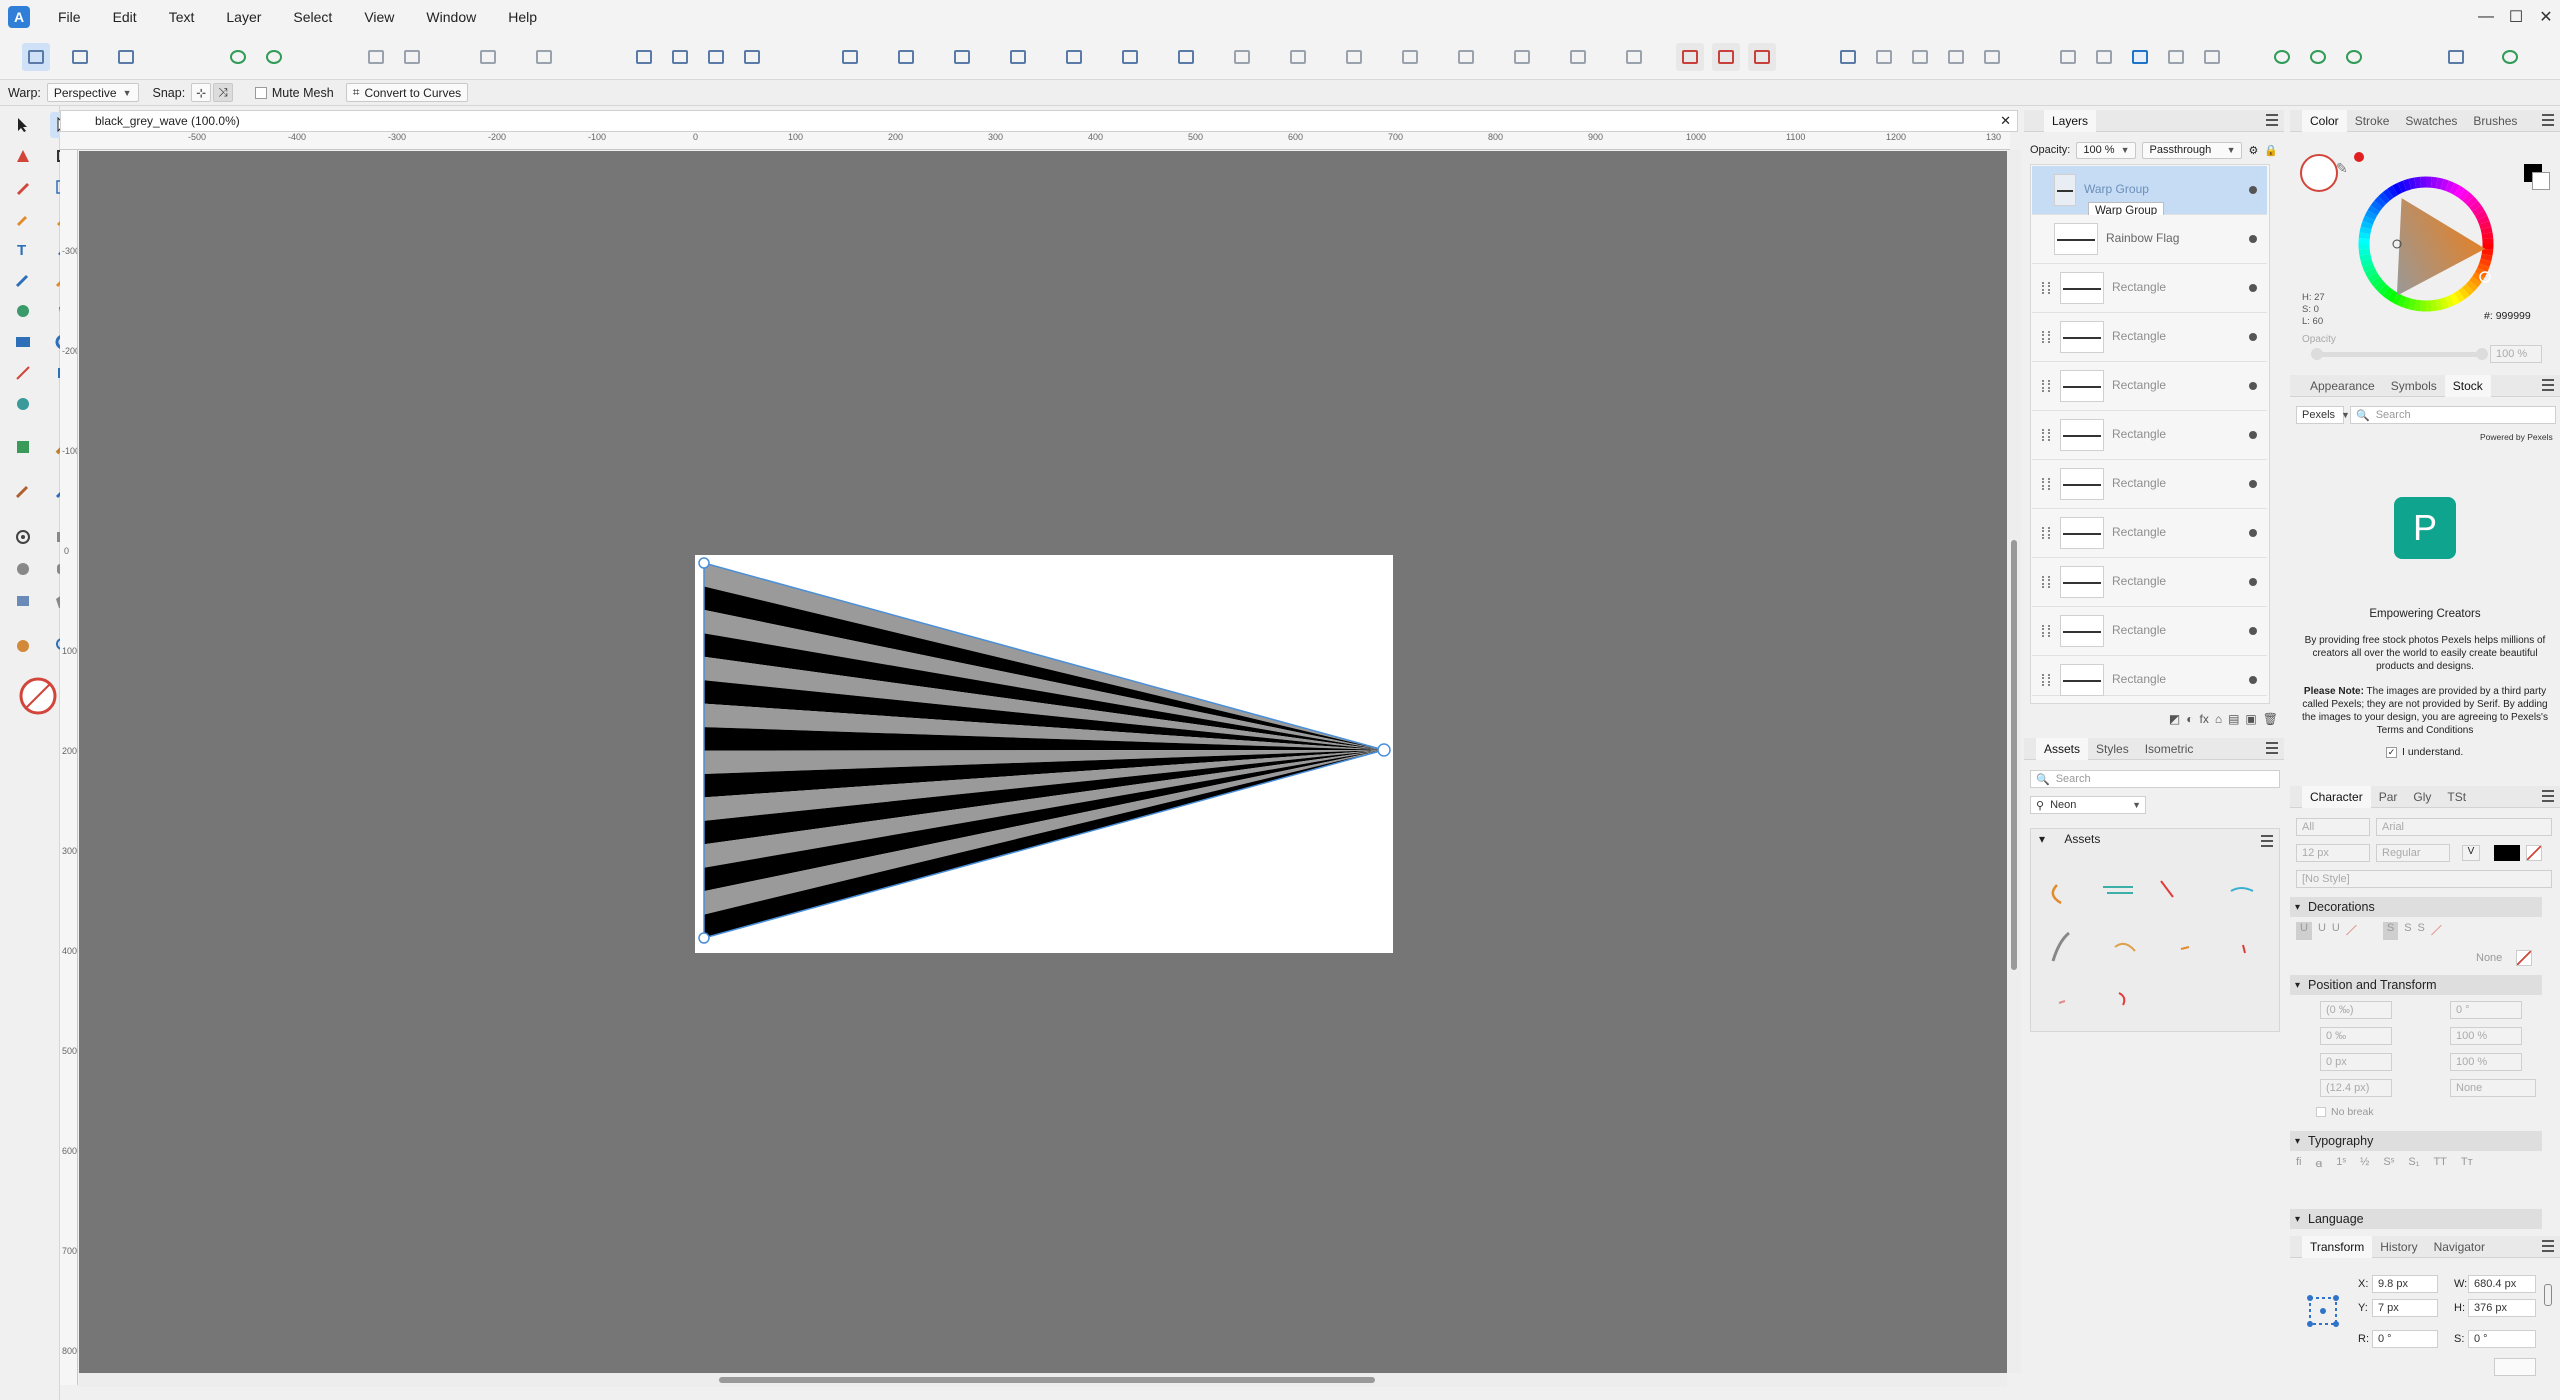 The image size is (2560, 1400). I want to click on mask-icon: ◩, so click(2174, 719).